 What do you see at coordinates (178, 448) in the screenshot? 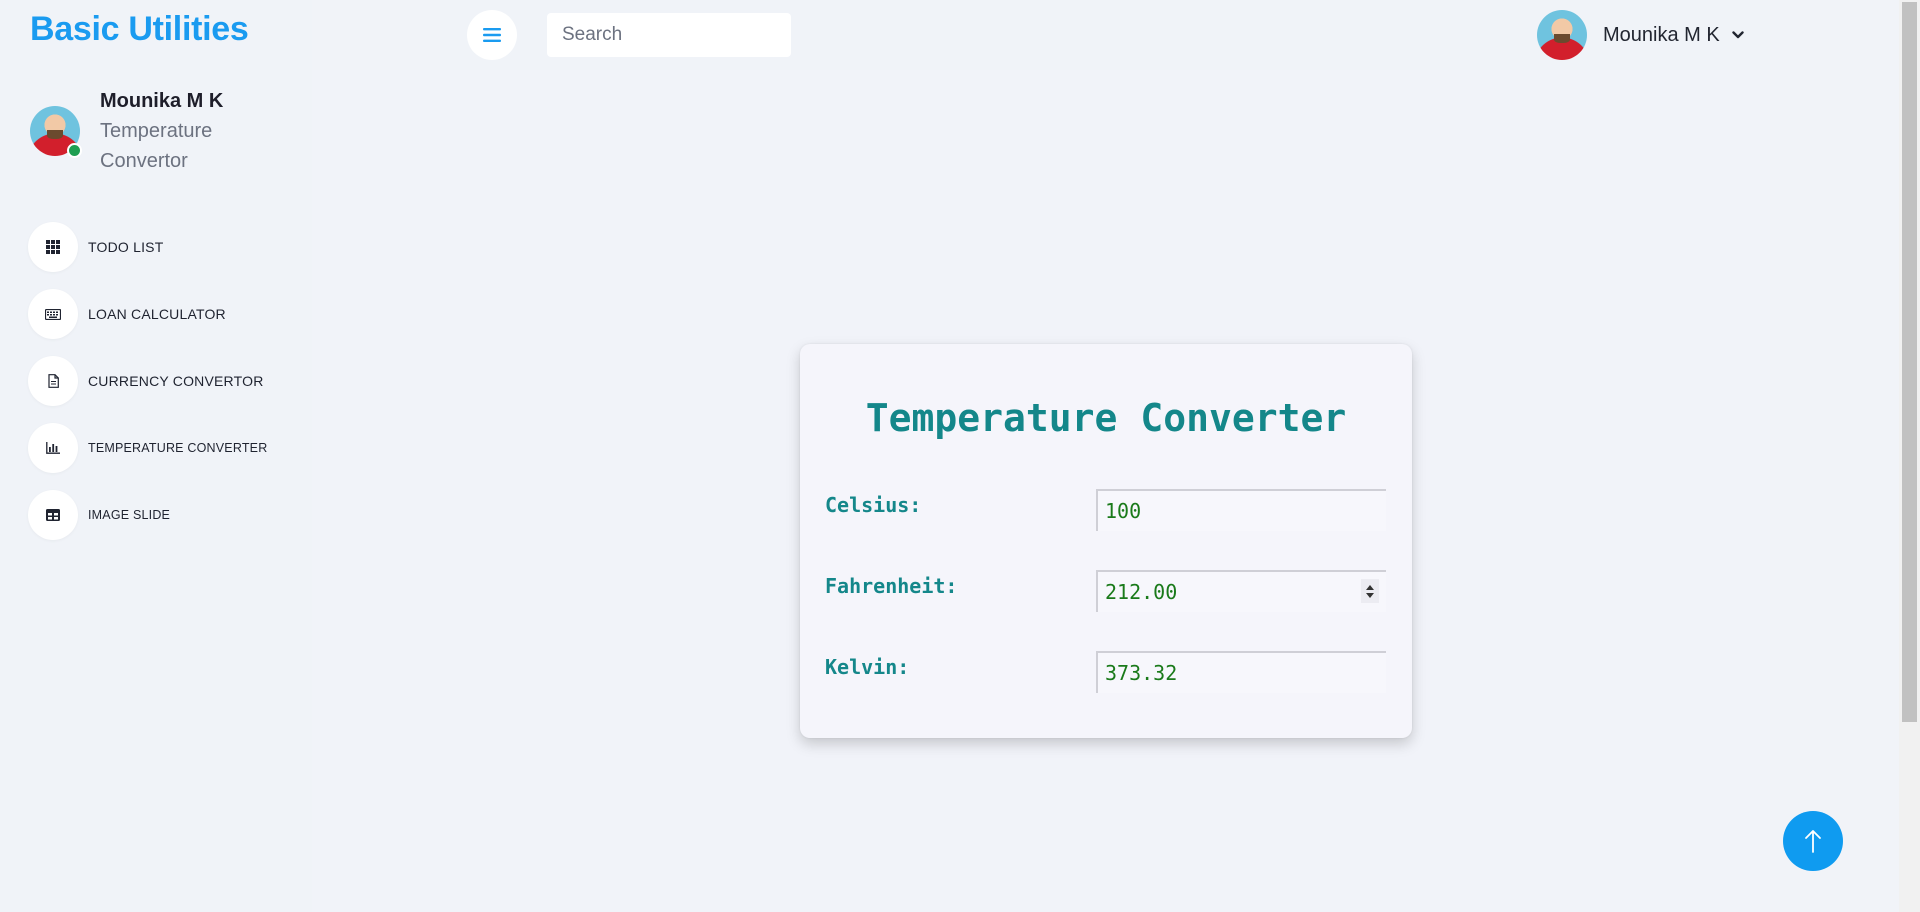
I see `sidebar-item-label: TEMPERATURE CONVERTER` at bounding box center [178, 448].